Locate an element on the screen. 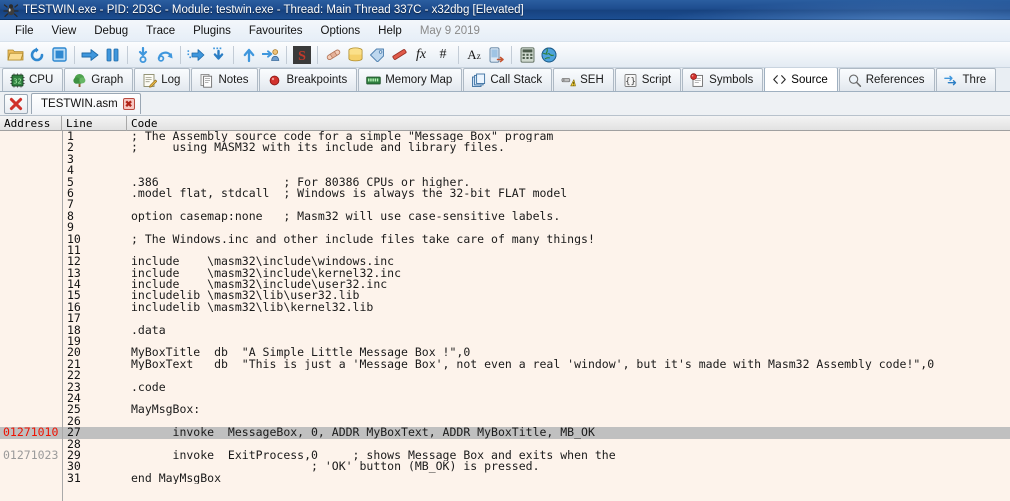 This screenshot has width=1010, height=501. menu-item-view: View is located at coordinates (64, 31).